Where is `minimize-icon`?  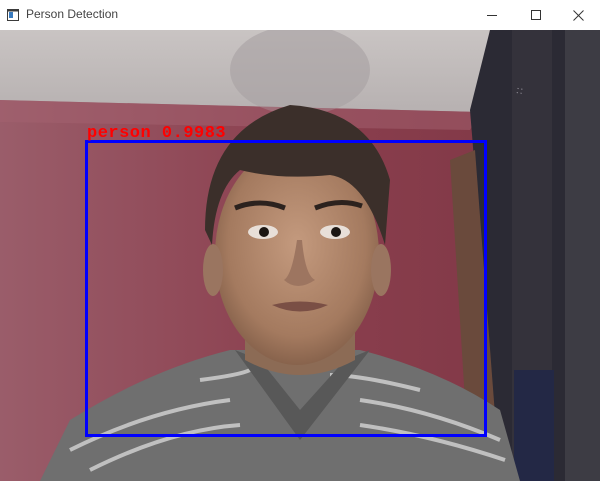 minimize-icon is located at coordinates (492, 15).